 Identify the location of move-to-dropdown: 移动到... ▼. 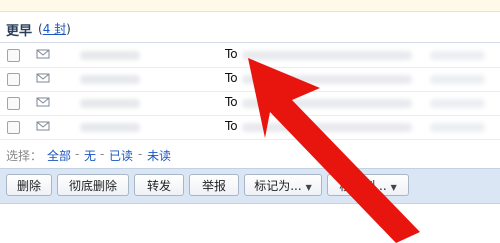
(368, 185).